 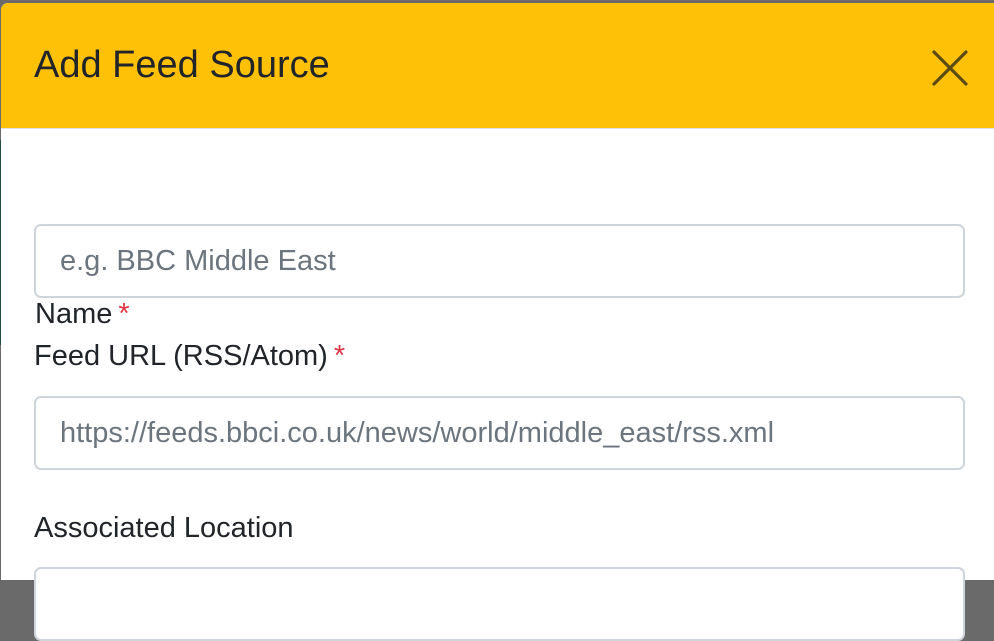 What do you see at coordinates (124, 314) in the screenshot?
I see `name-required-mark: *` at bounding box center [124, 314].